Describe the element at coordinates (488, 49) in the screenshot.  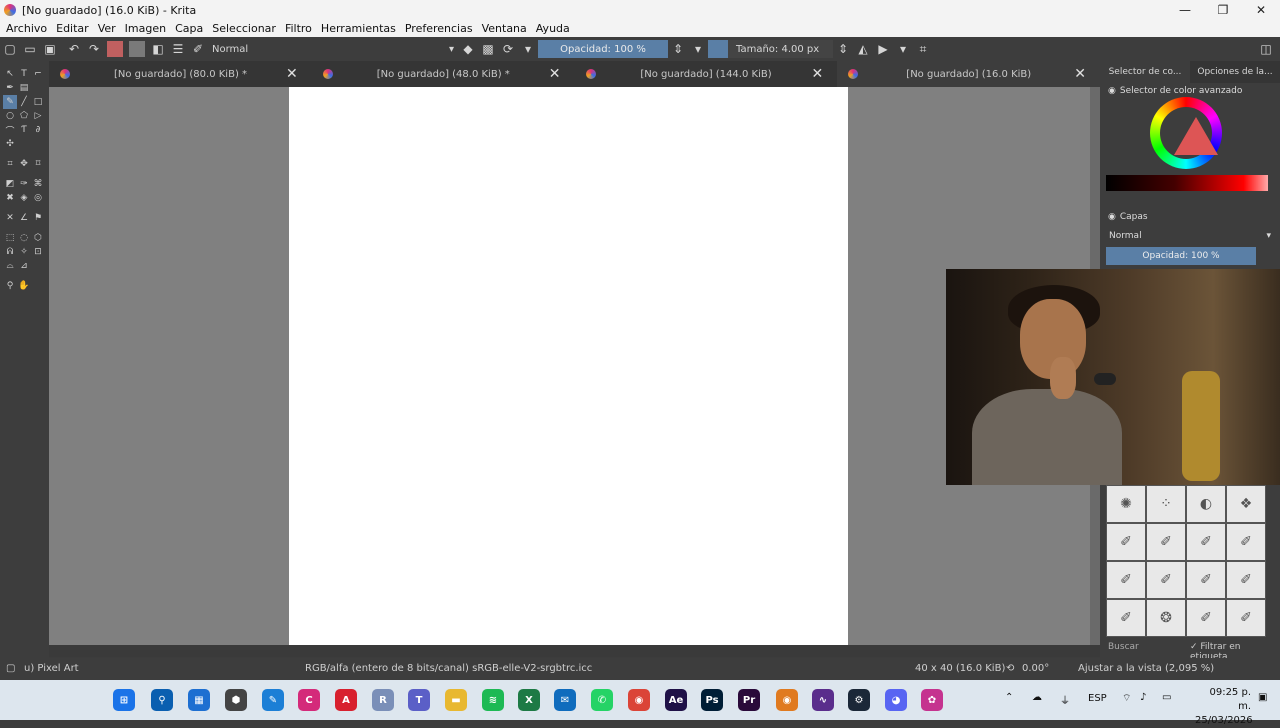
I see `alpha-lock-icon: ▩` at that location.